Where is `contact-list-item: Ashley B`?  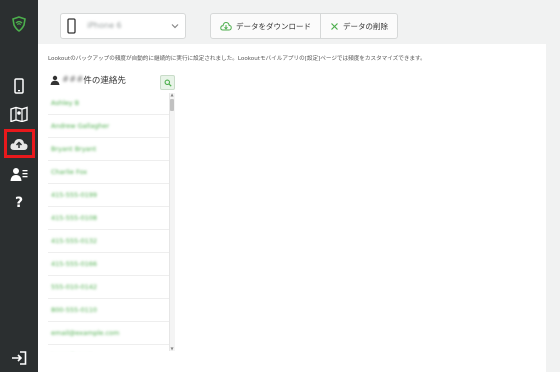
contact-list-item: Ashley B is located at coordinates (109, 103).